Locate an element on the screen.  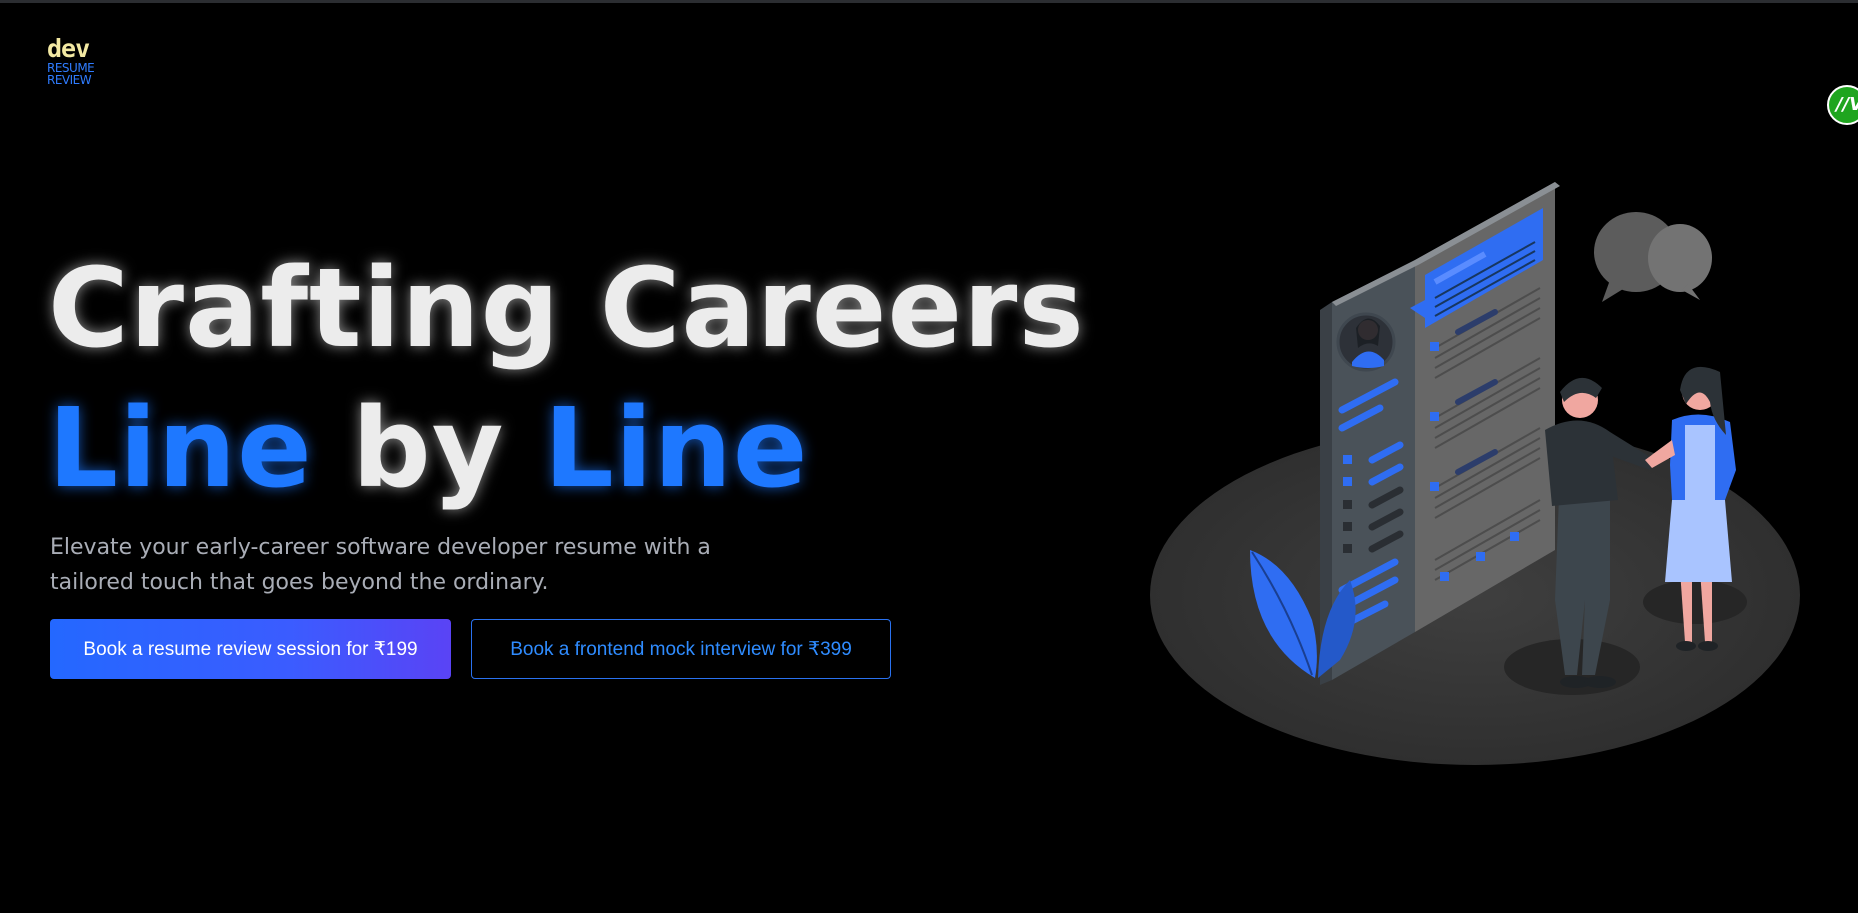
user-avatar: //V is located at coordinates (1842, 105).